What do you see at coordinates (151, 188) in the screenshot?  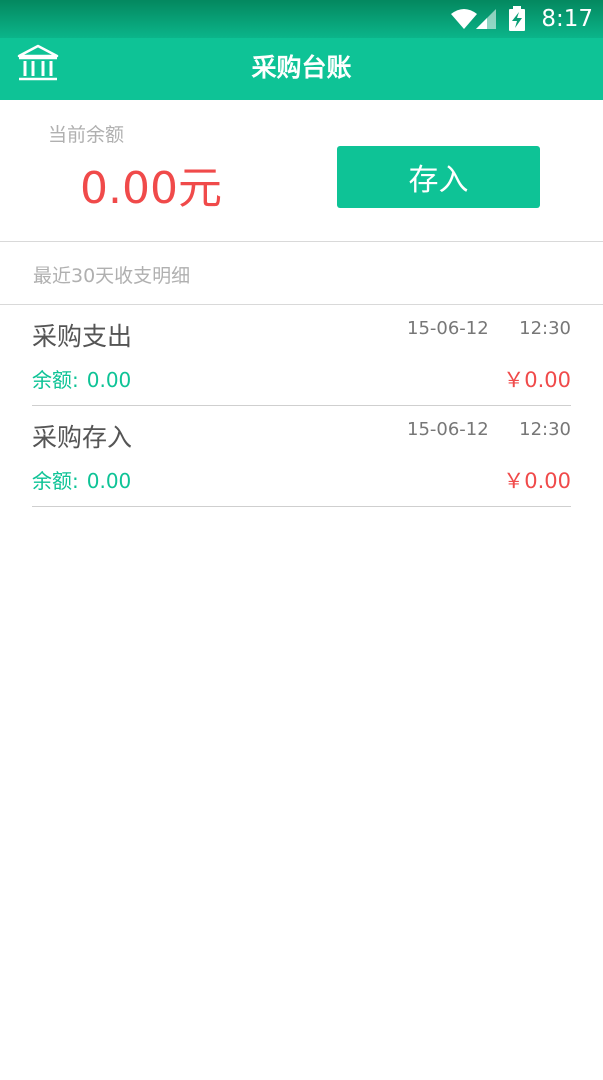 I see `balance-value: 0.00元` at bounding box center [151, 188].